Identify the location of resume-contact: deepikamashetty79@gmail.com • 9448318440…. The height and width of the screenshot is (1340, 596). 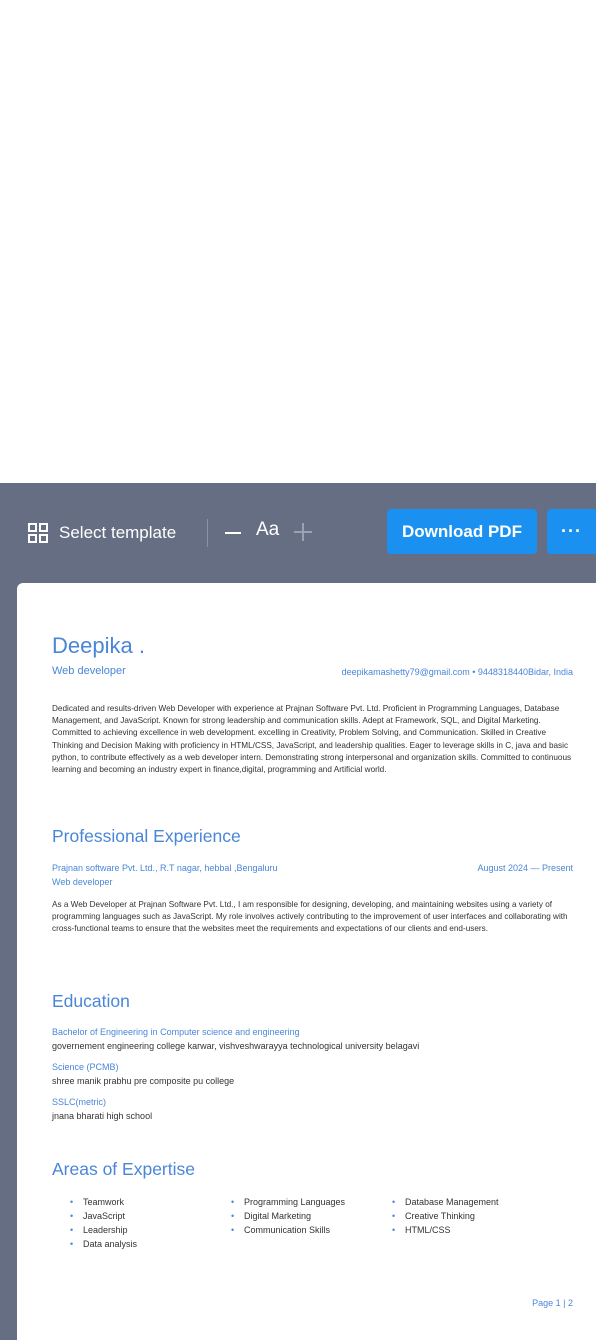
(457, 672).